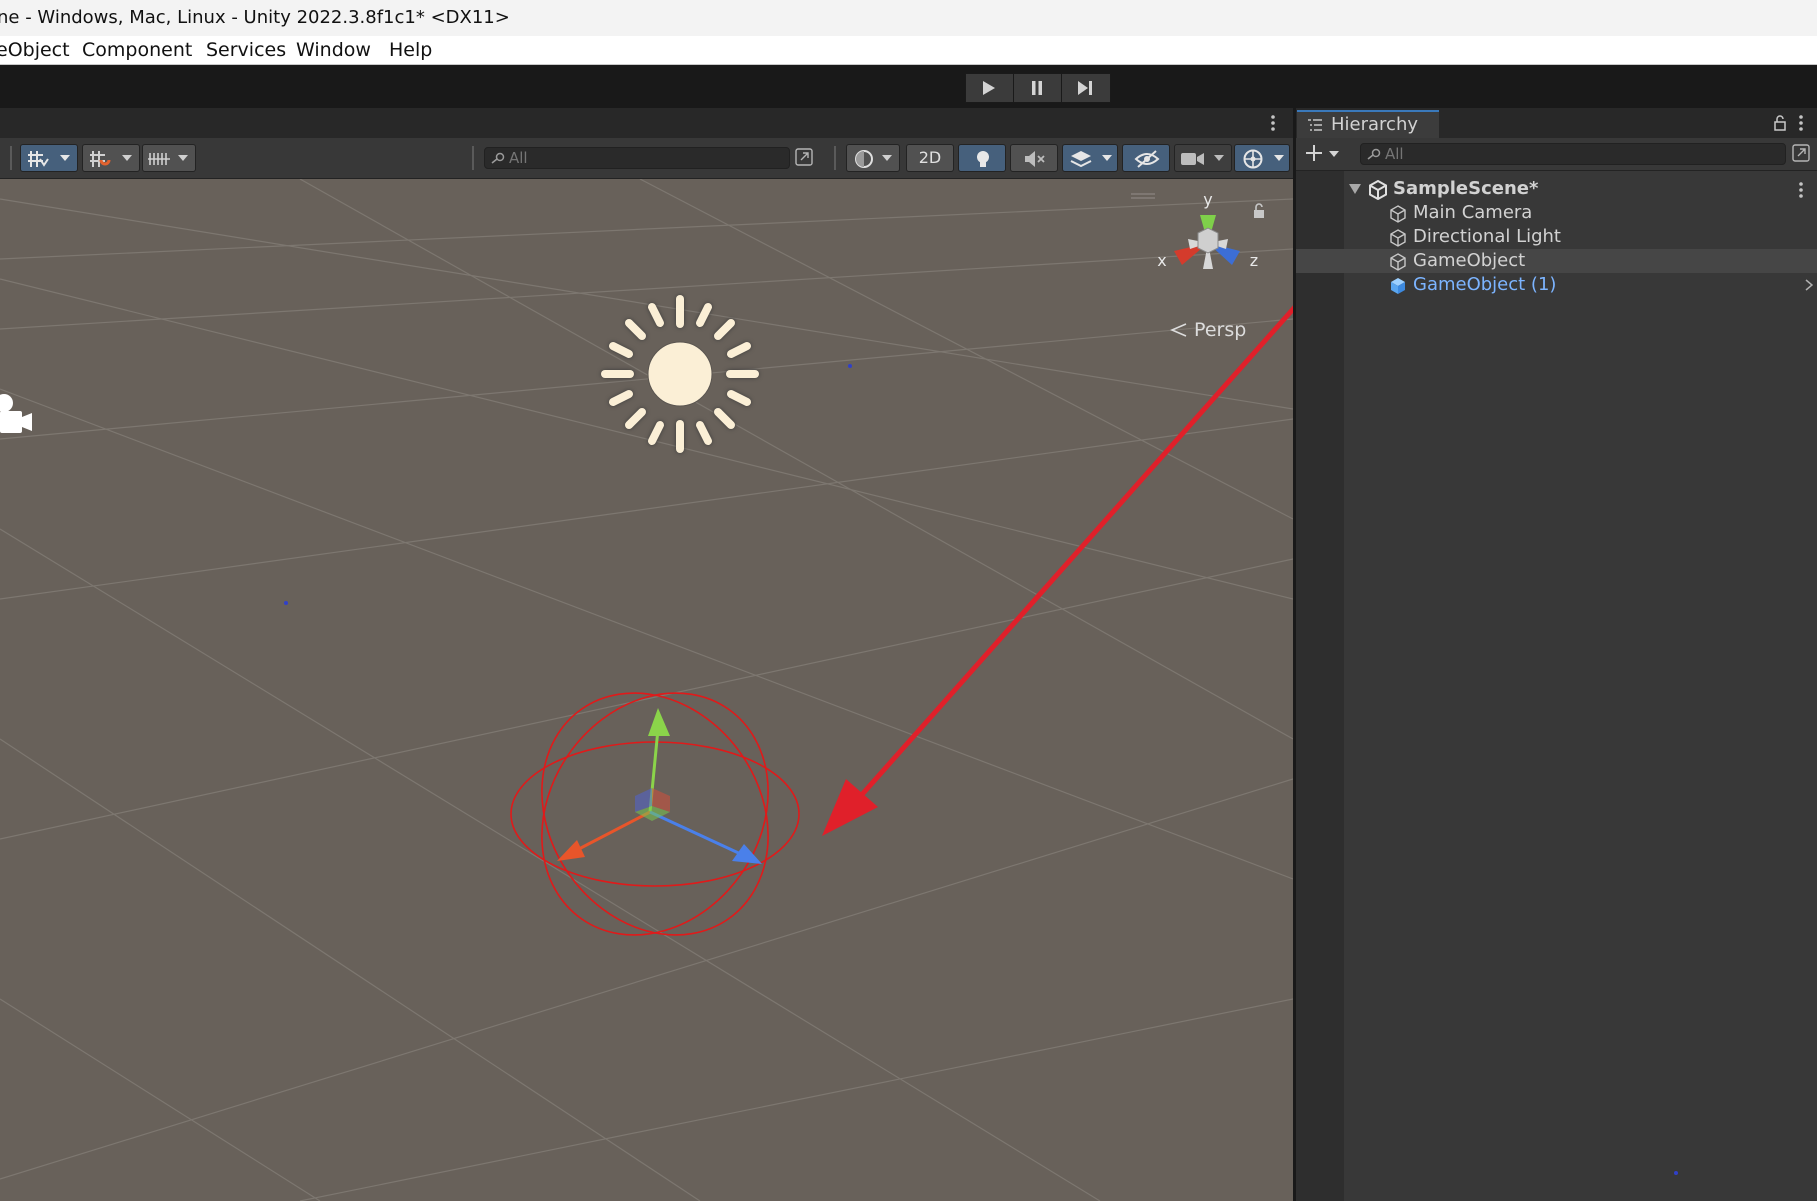 The image size is (1817, 1201). Describe the element at coordinates (1676, 1173) in the screenshot. I see `stray-dot` at that location.